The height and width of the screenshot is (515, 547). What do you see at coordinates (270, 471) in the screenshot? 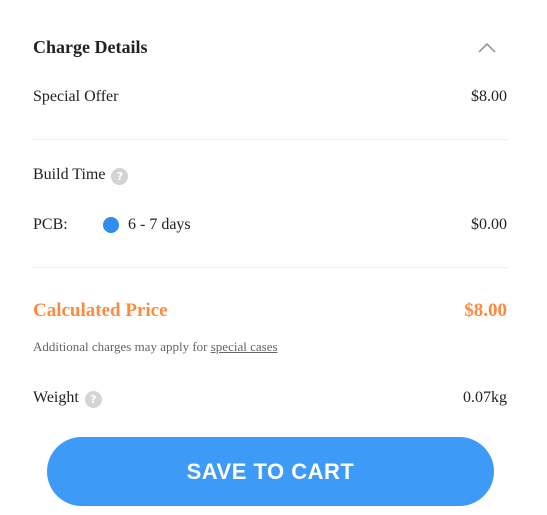
I see `save-to-cart-button: SAVE TO CART` at bounding box center [270, 471].